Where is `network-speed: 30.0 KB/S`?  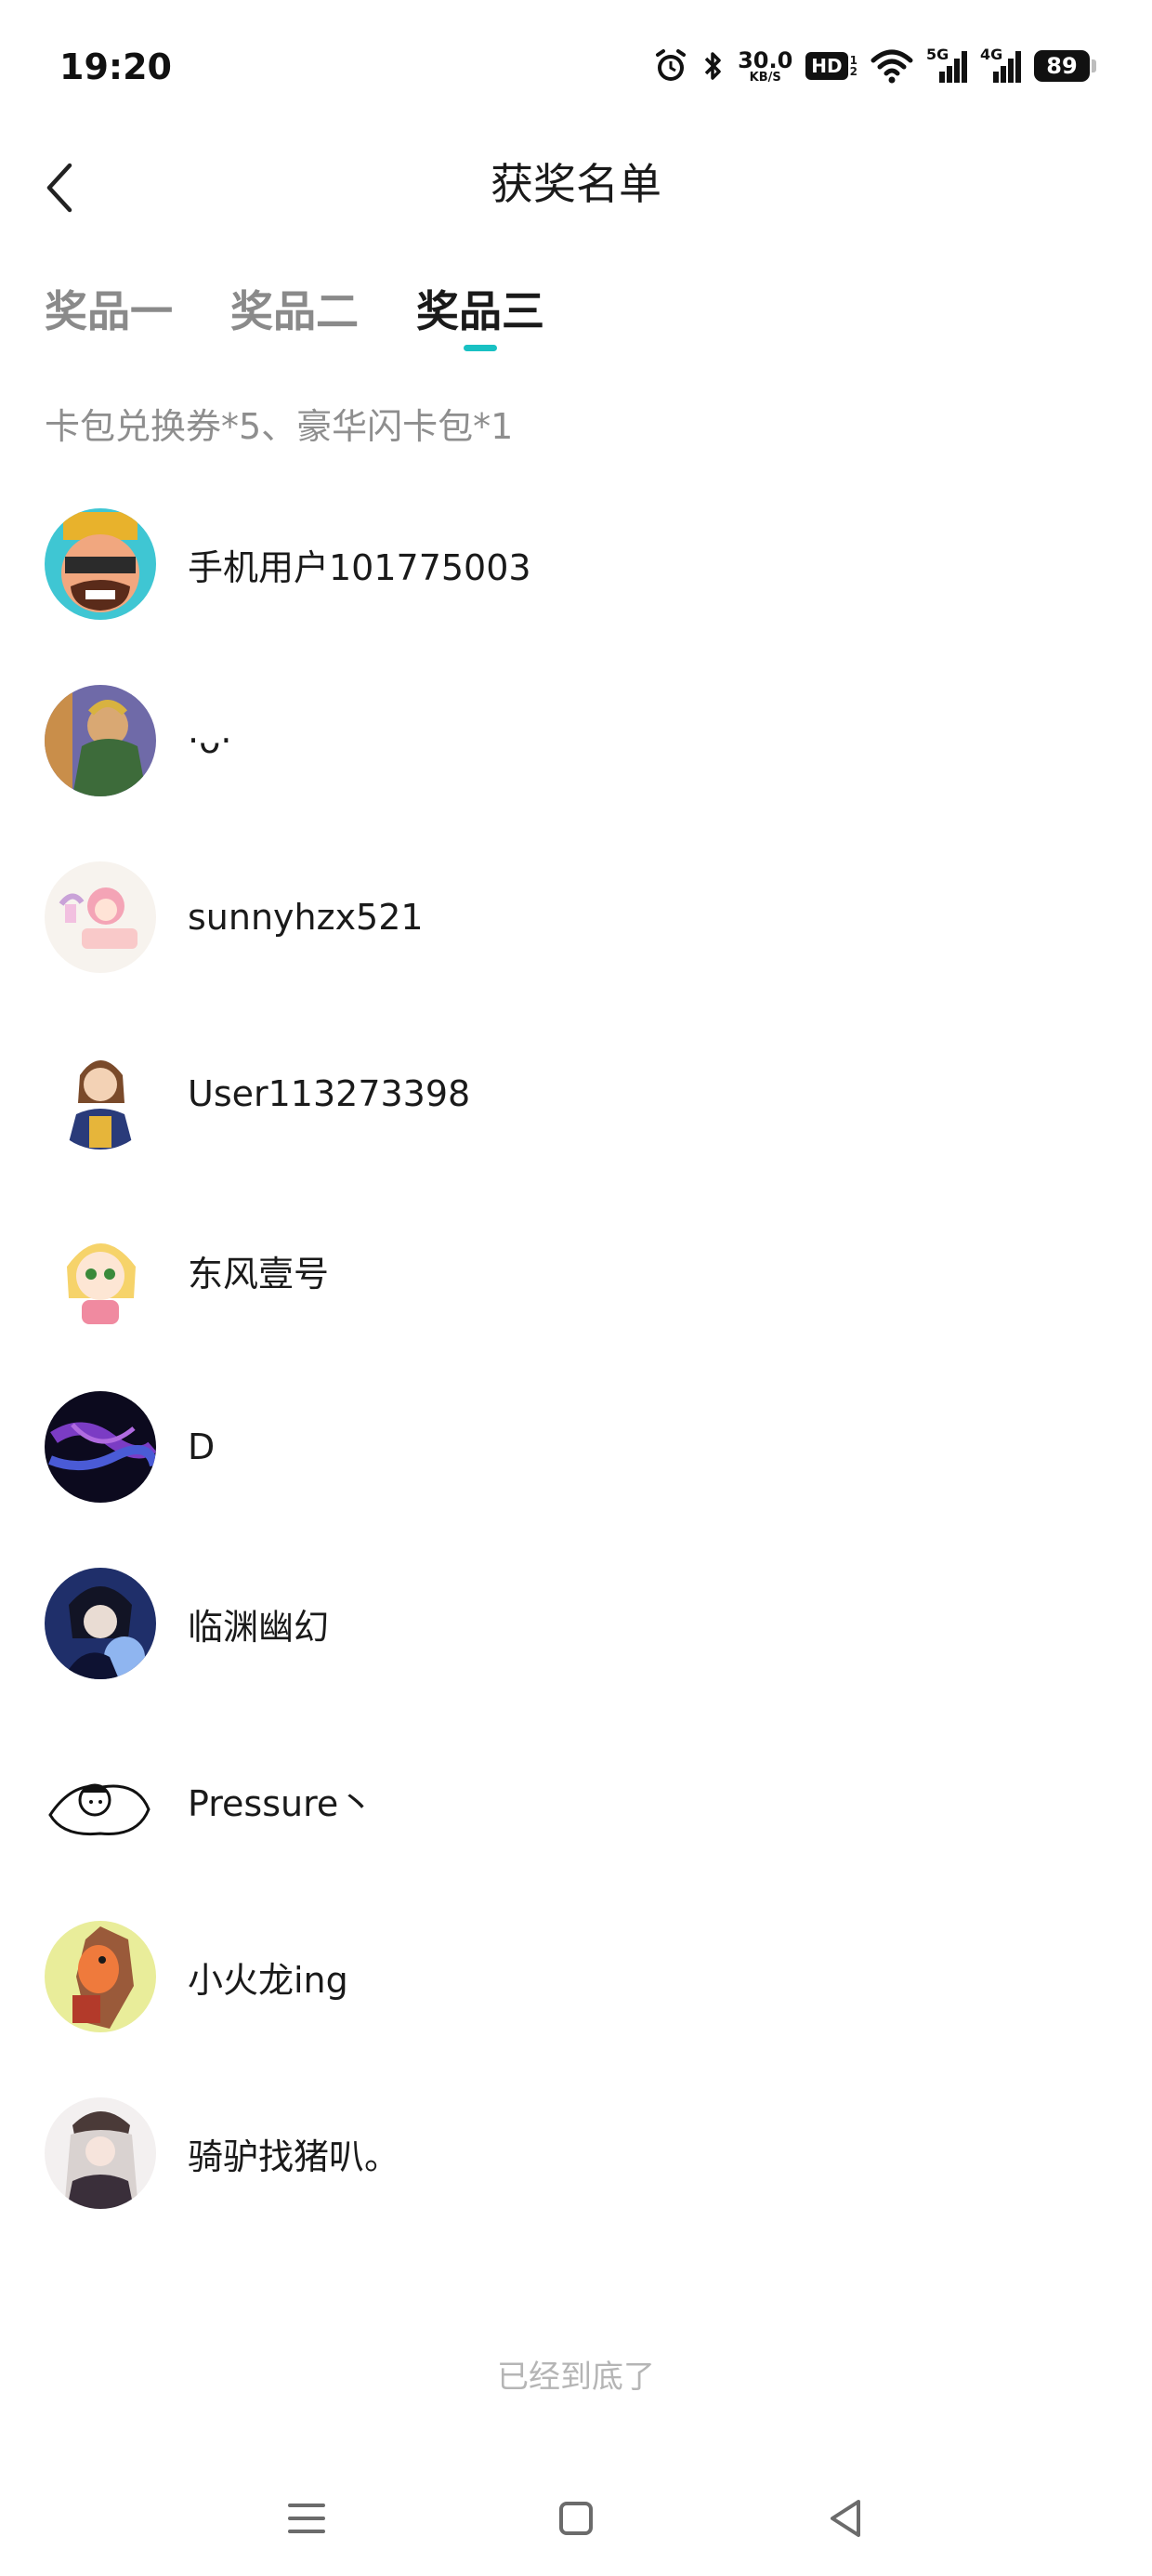
network-speed: 30.0 KB/S is located at coordinates (765, 65).